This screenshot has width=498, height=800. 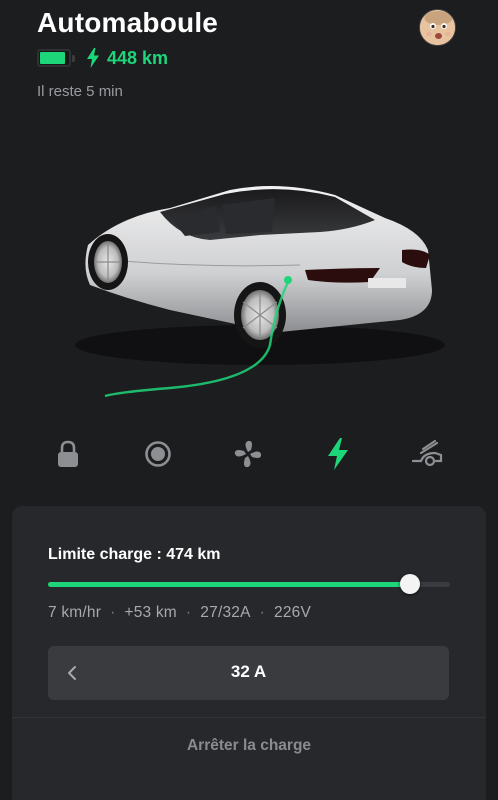 I want to click on trunk-button, so click(x=428, y=454).